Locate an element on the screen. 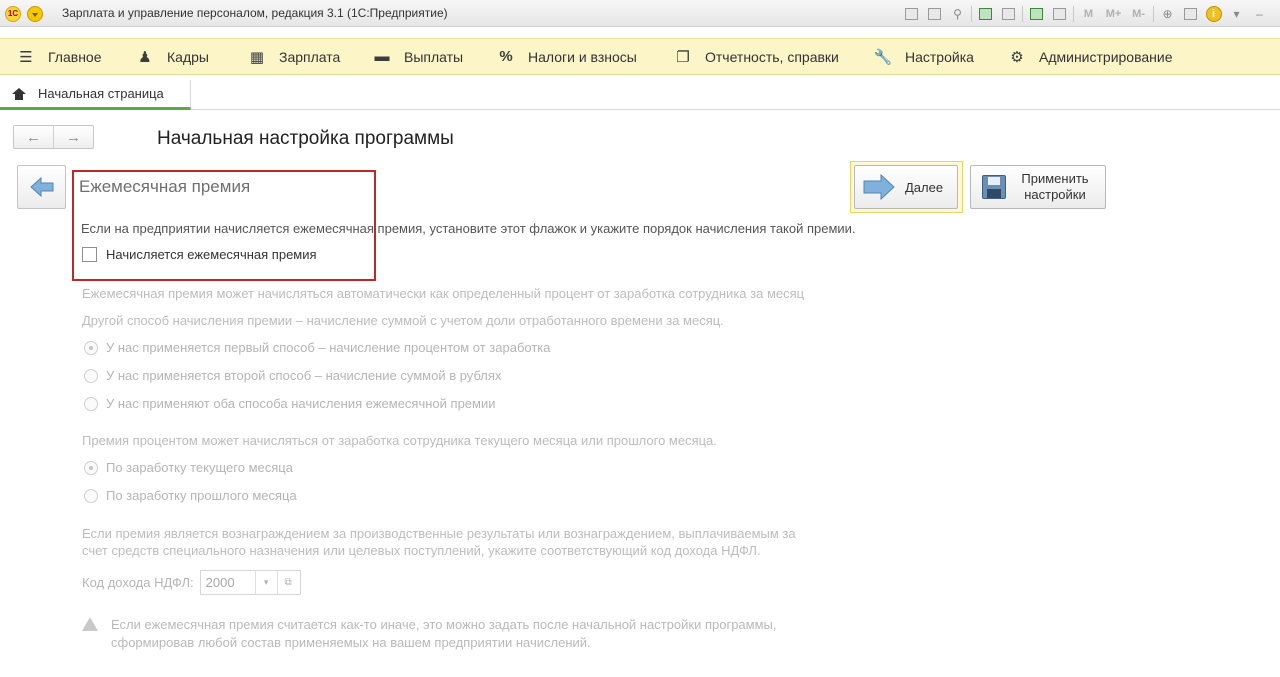 Image resolution: width=1280 pixels, height=677 pixels. arrow-right-icon is located at coordinates (879, 187).